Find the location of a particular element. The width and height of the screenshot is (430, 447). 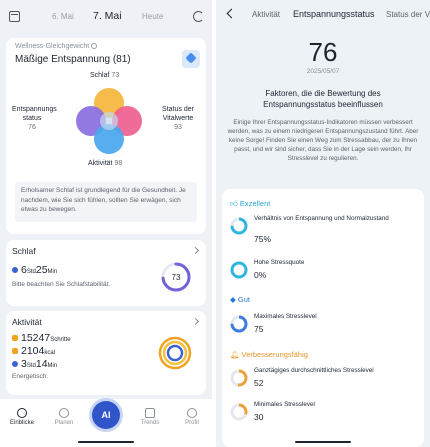

nav-profil: Profil is located at coordinates (192, 417).